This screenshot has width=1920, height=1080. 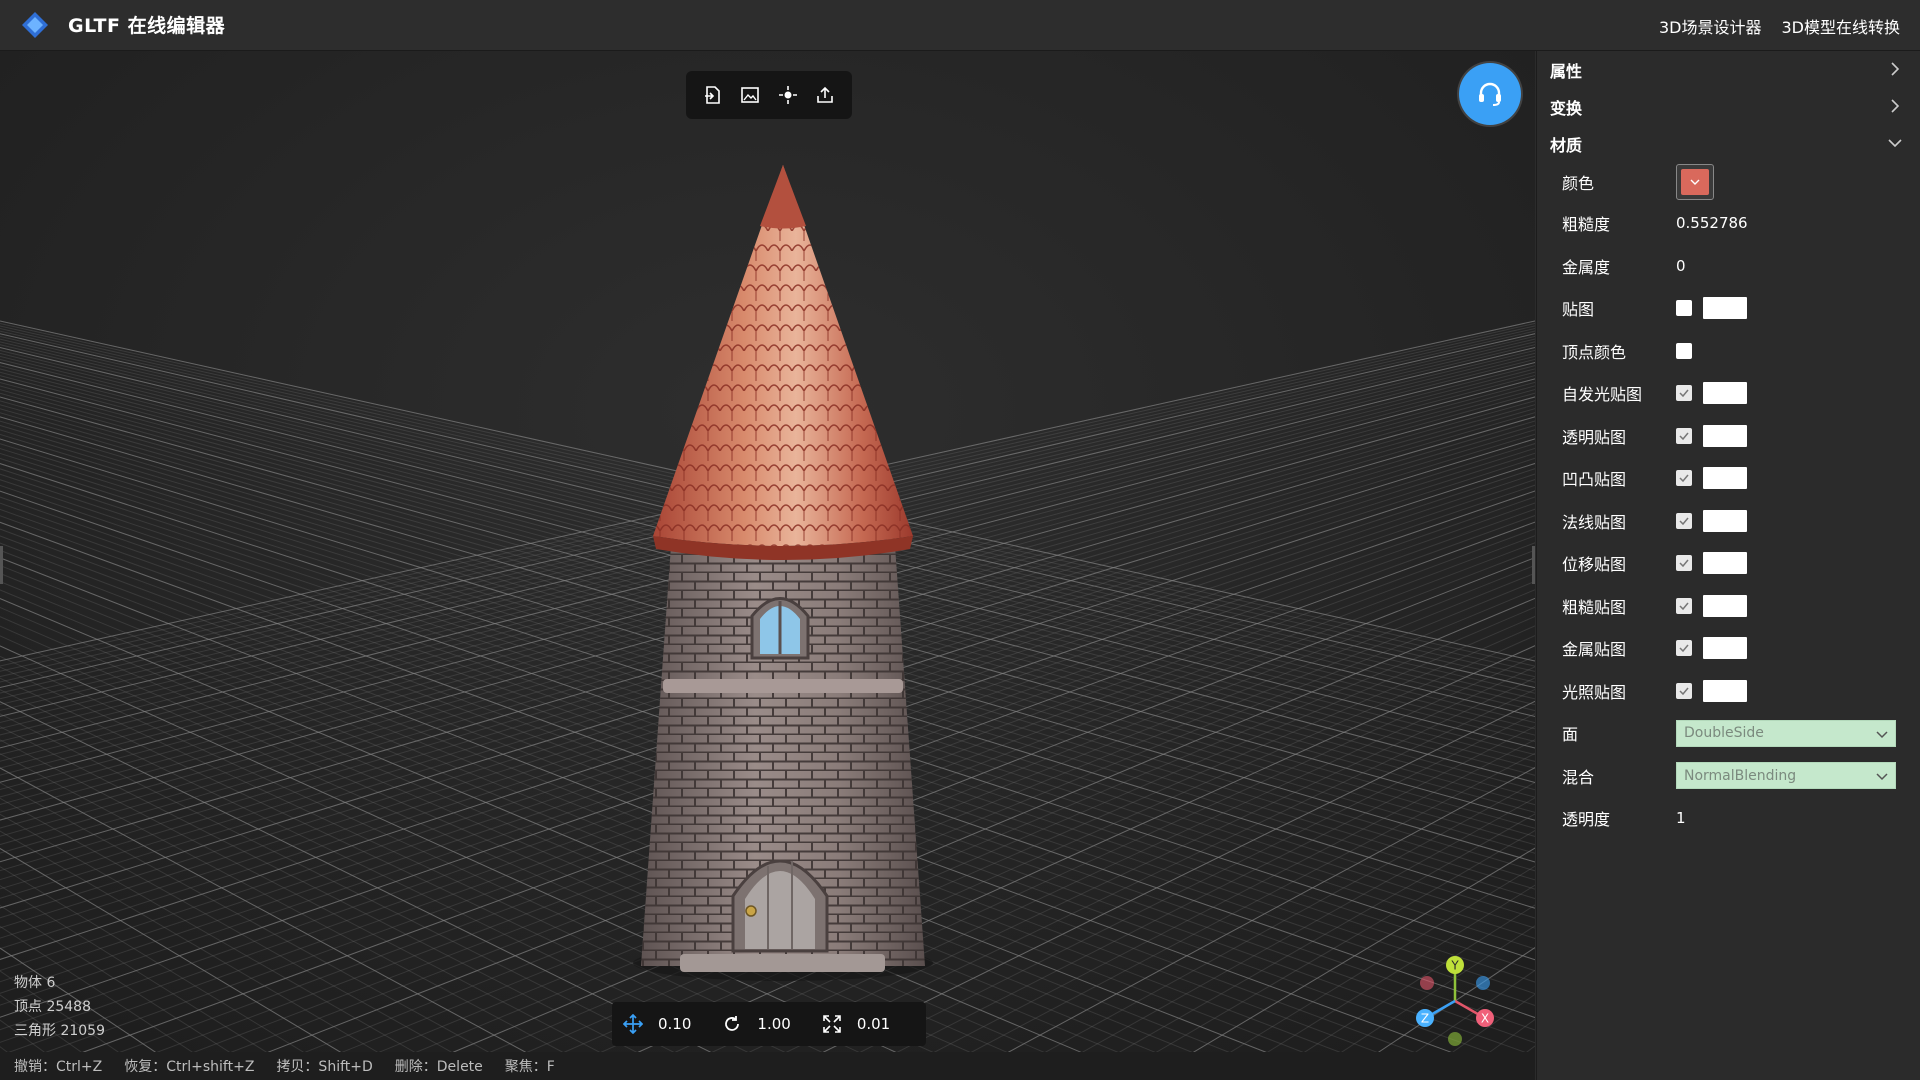 I want to click on displacement-map-texture-slot, so click(x=1725, y=563).